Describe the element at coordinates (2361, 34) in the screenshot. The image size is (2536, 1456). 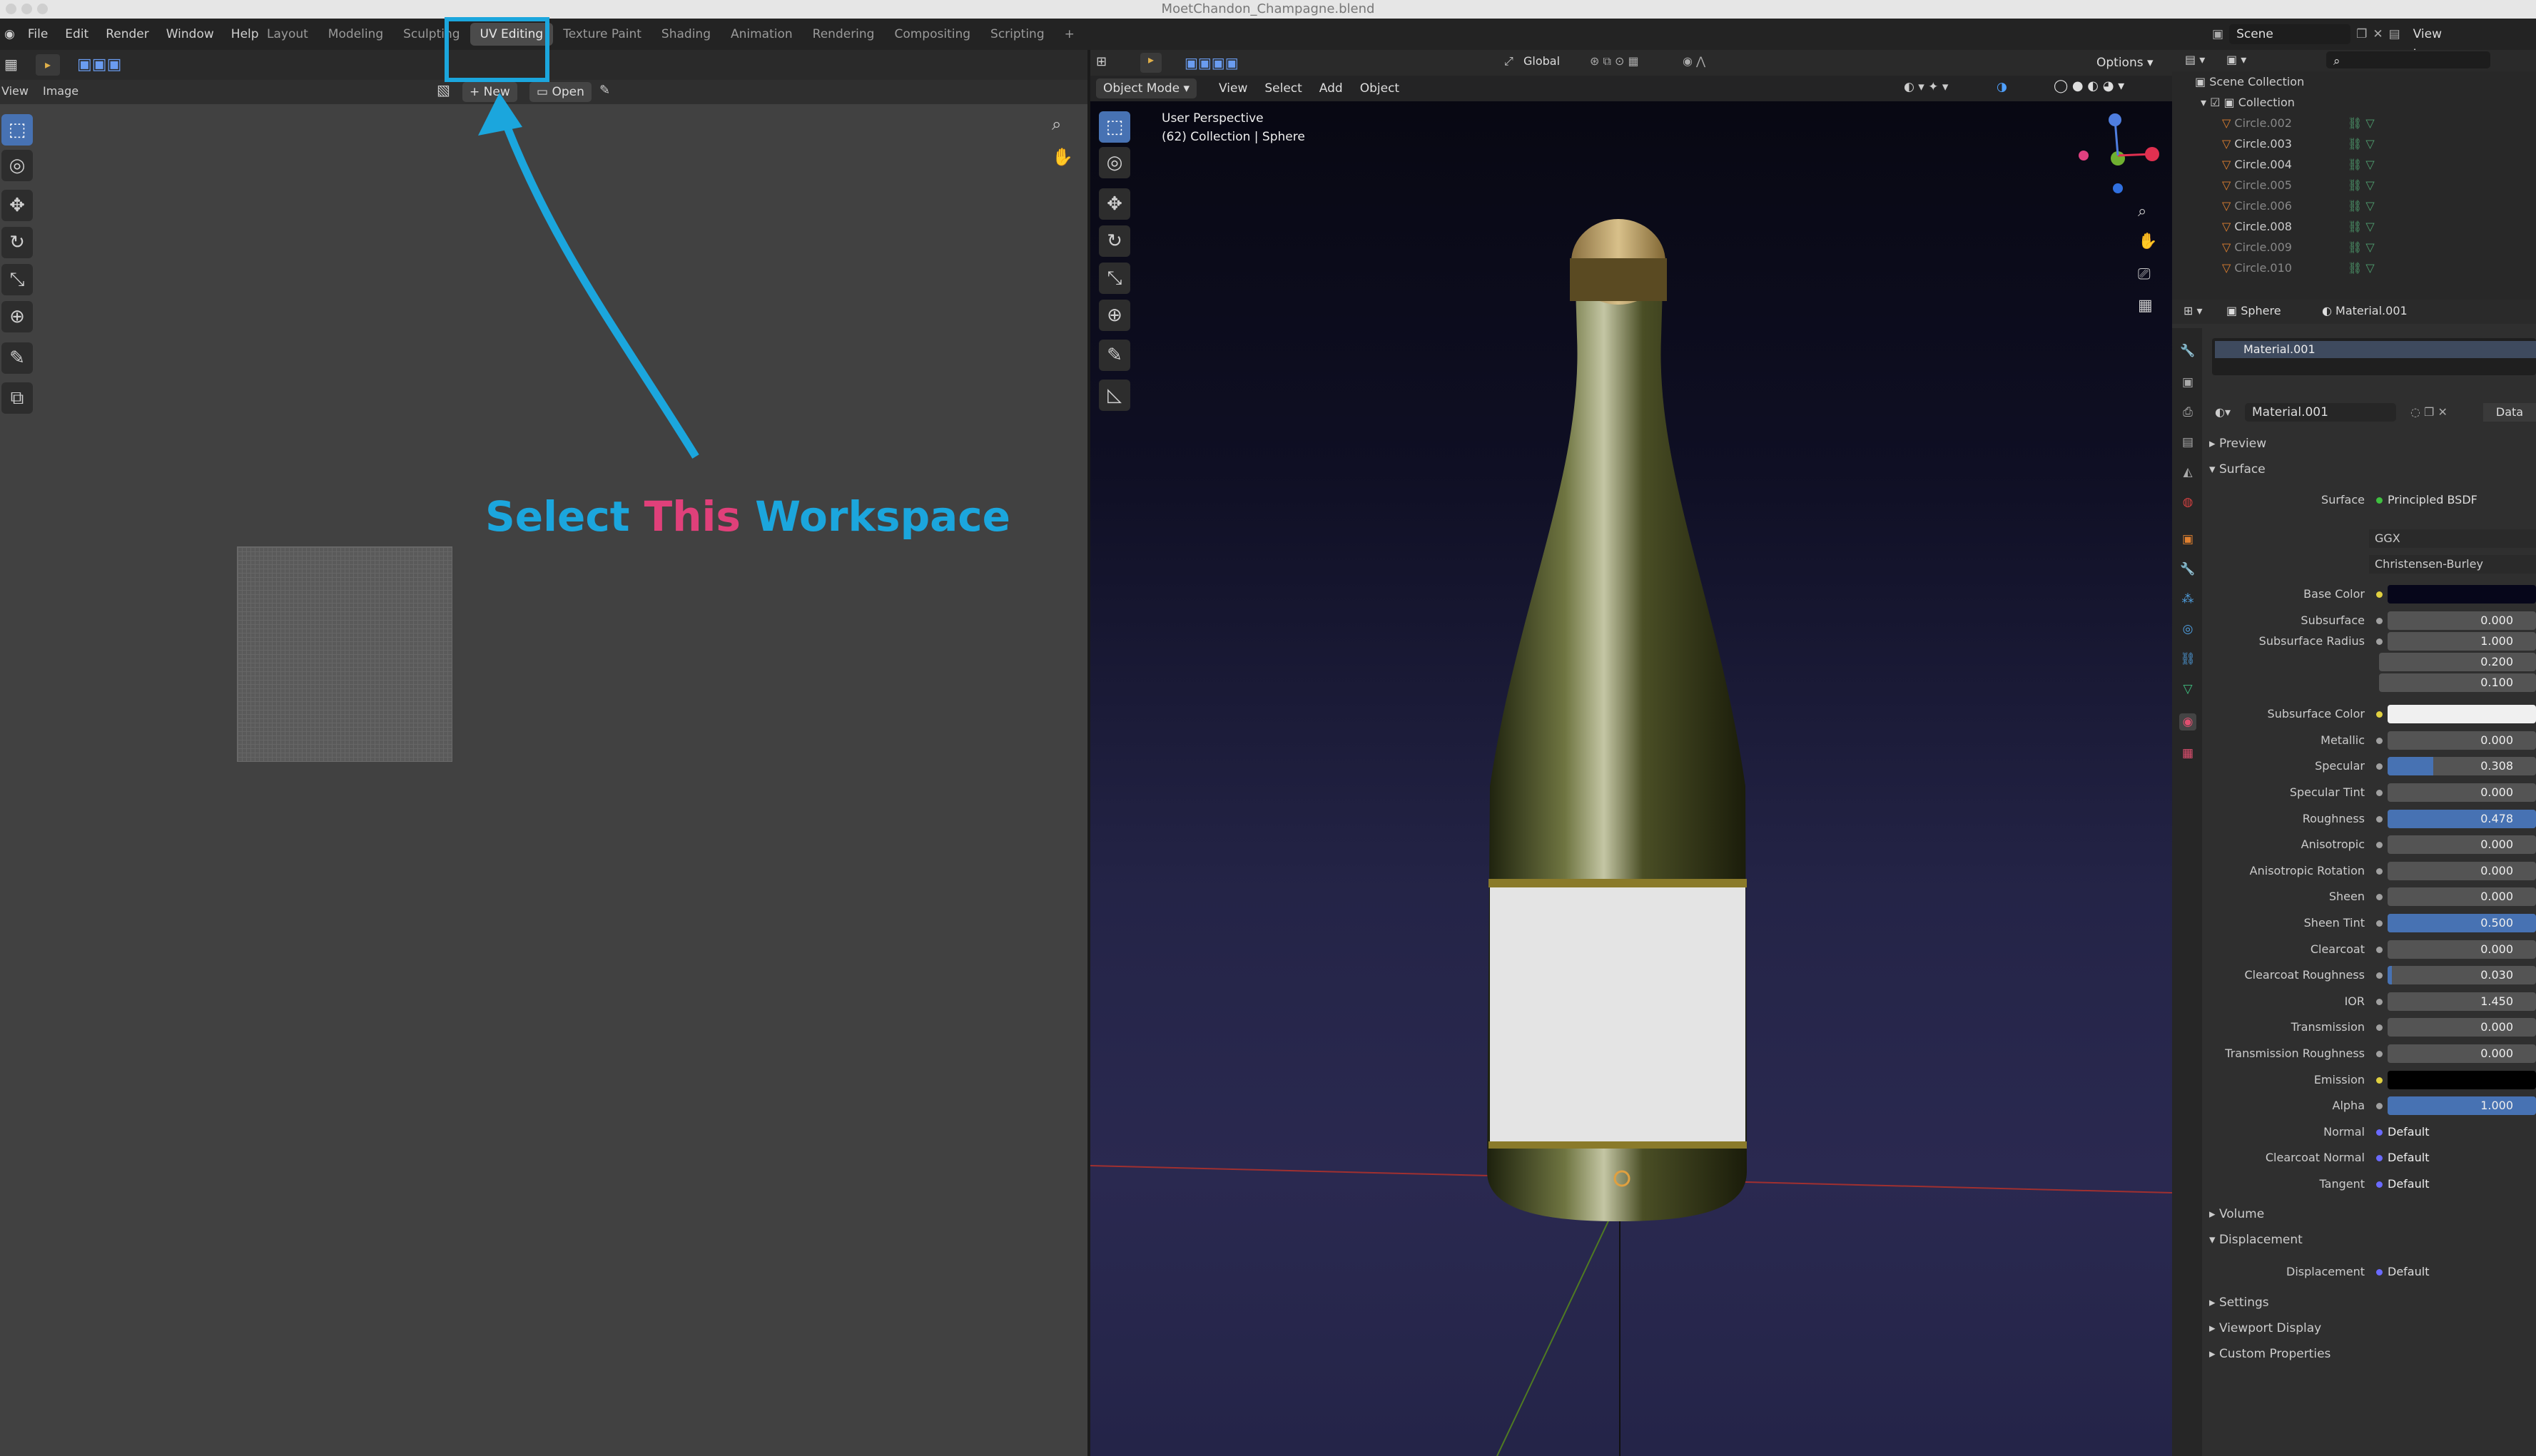
I see `new-scene-icon: ❐` at that location.